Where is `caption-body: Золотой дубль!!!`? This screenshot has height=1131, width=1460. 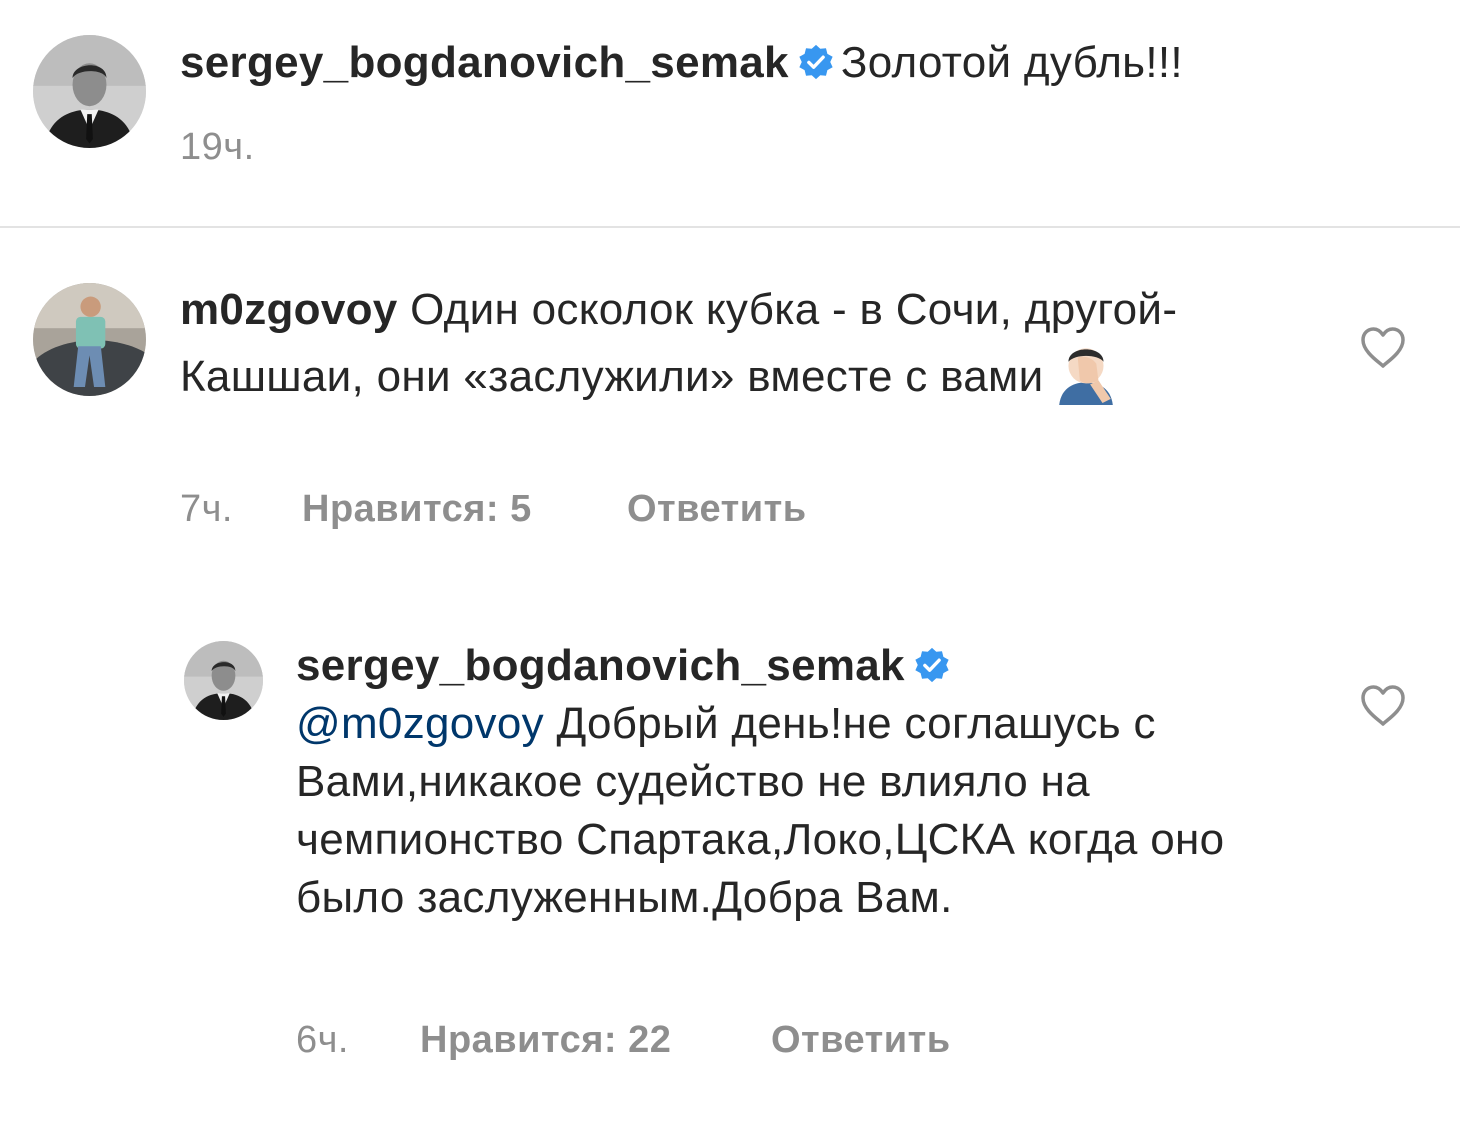 caption-body: Золотой дубль!!! is located at coordinates (1011, 62).